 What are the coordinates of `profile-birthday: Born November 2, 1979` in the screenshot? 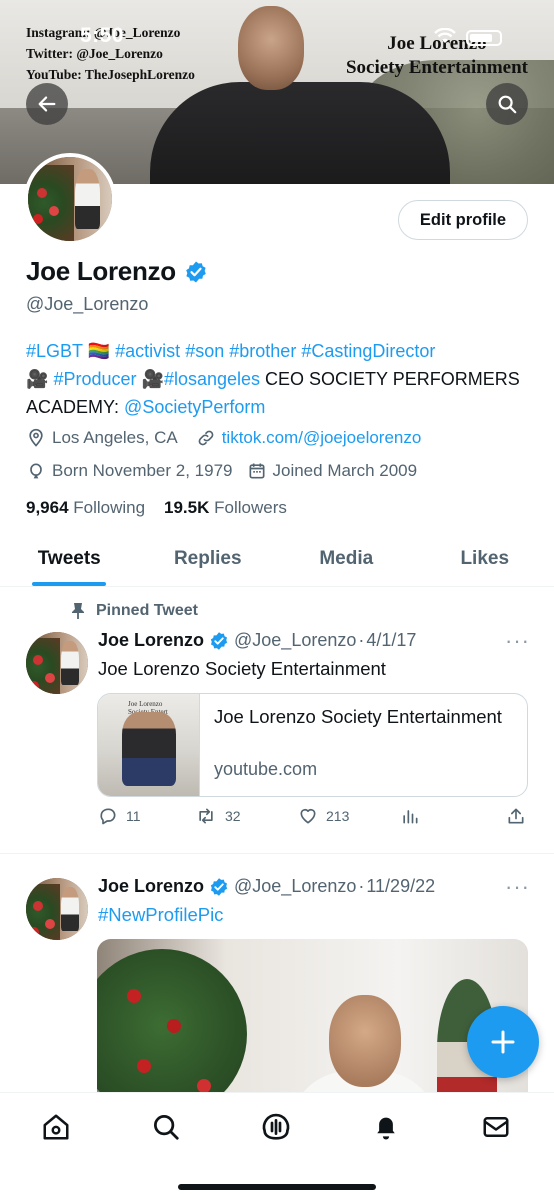 It's located at (142, 470).